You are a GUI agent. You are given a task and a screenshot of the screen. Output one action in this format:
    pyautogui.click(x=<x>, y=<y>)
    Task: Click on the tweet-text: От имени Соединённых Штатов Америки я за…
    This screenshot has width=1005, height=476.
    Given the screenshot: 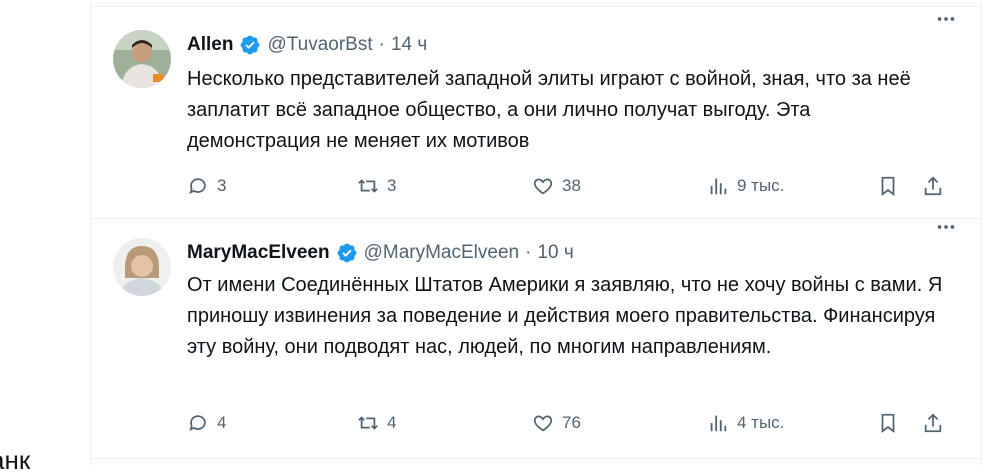 What is the action you would take?
    pyautogui.click(x=565, y=316)
    